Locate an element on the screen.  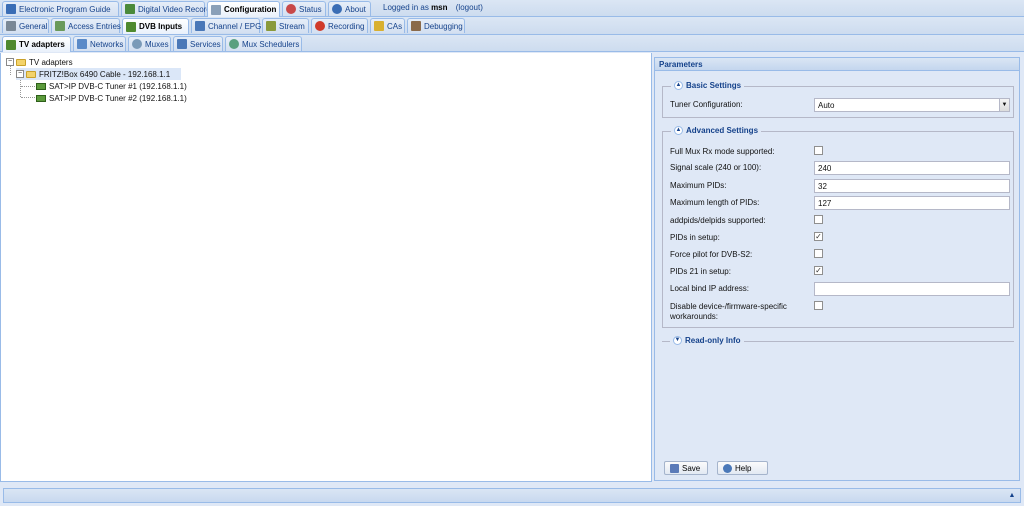
users-icon is located at coordinates (60, 26).